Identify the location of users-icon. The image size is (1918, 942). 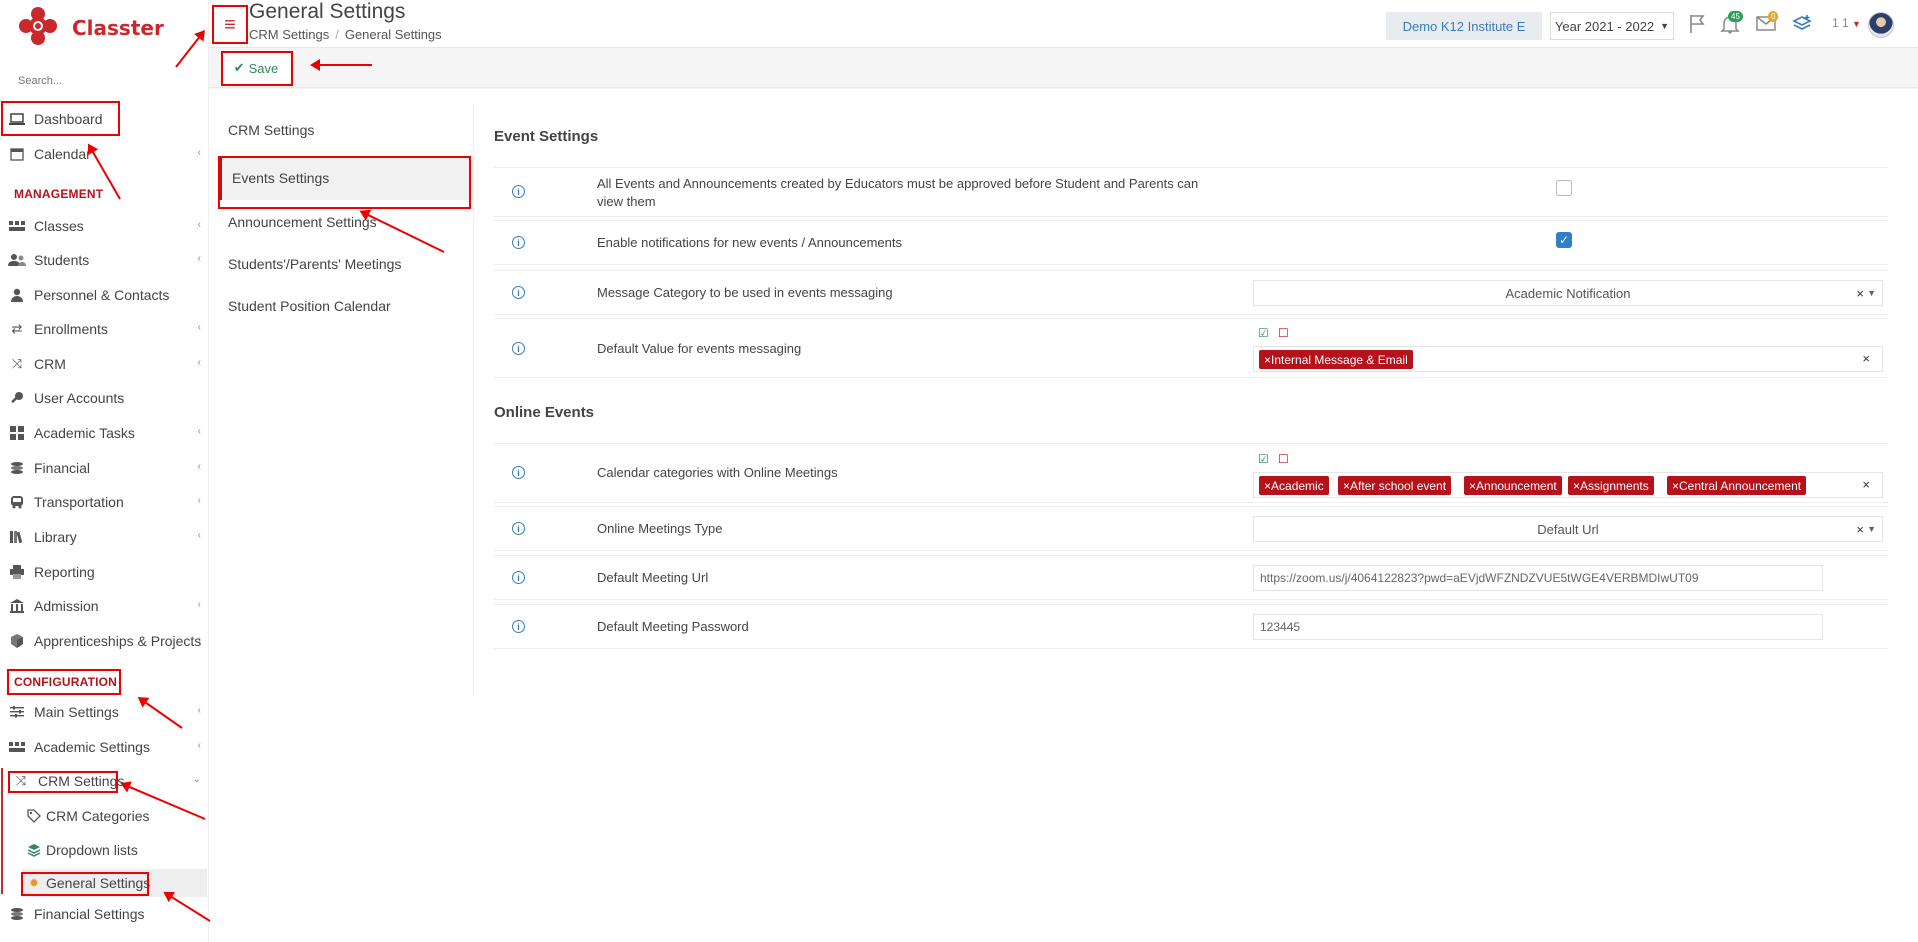
(17, 260).